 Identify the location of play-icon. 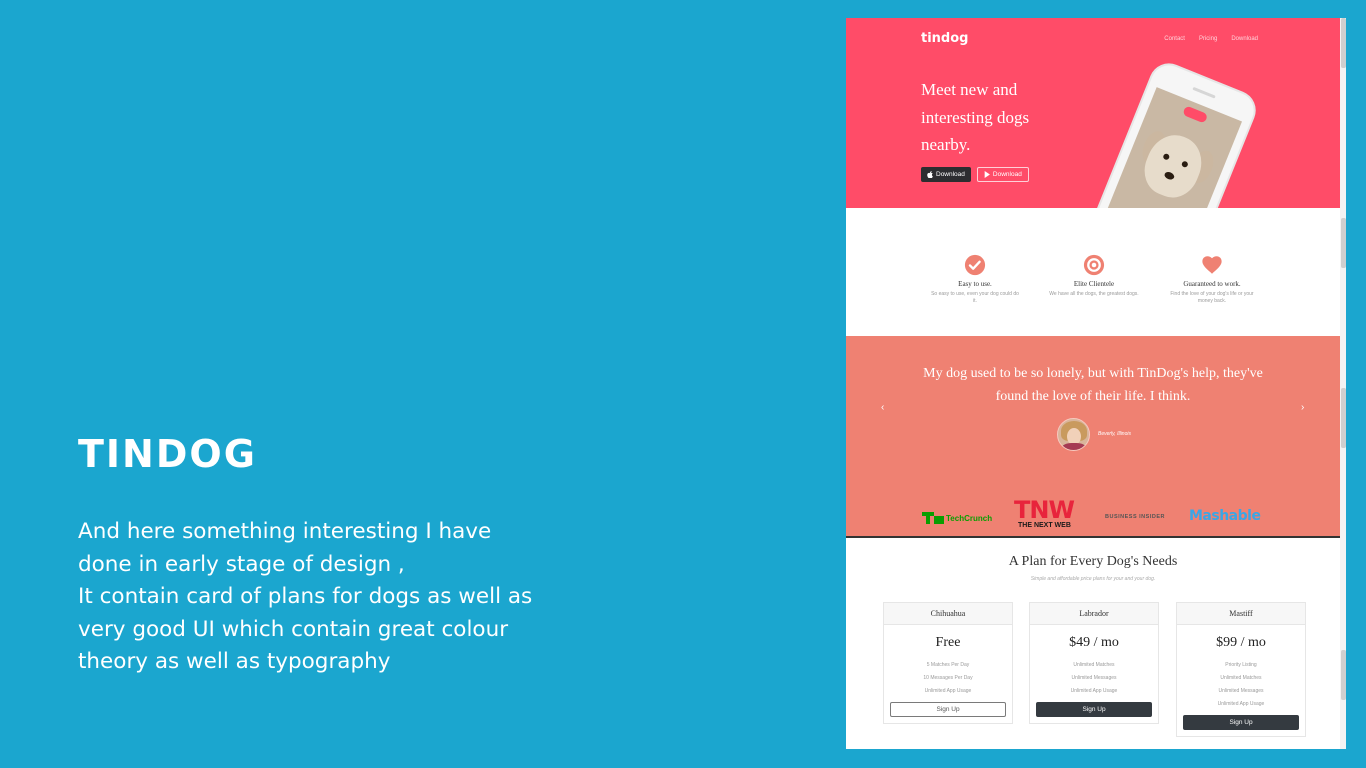
(987, 174).